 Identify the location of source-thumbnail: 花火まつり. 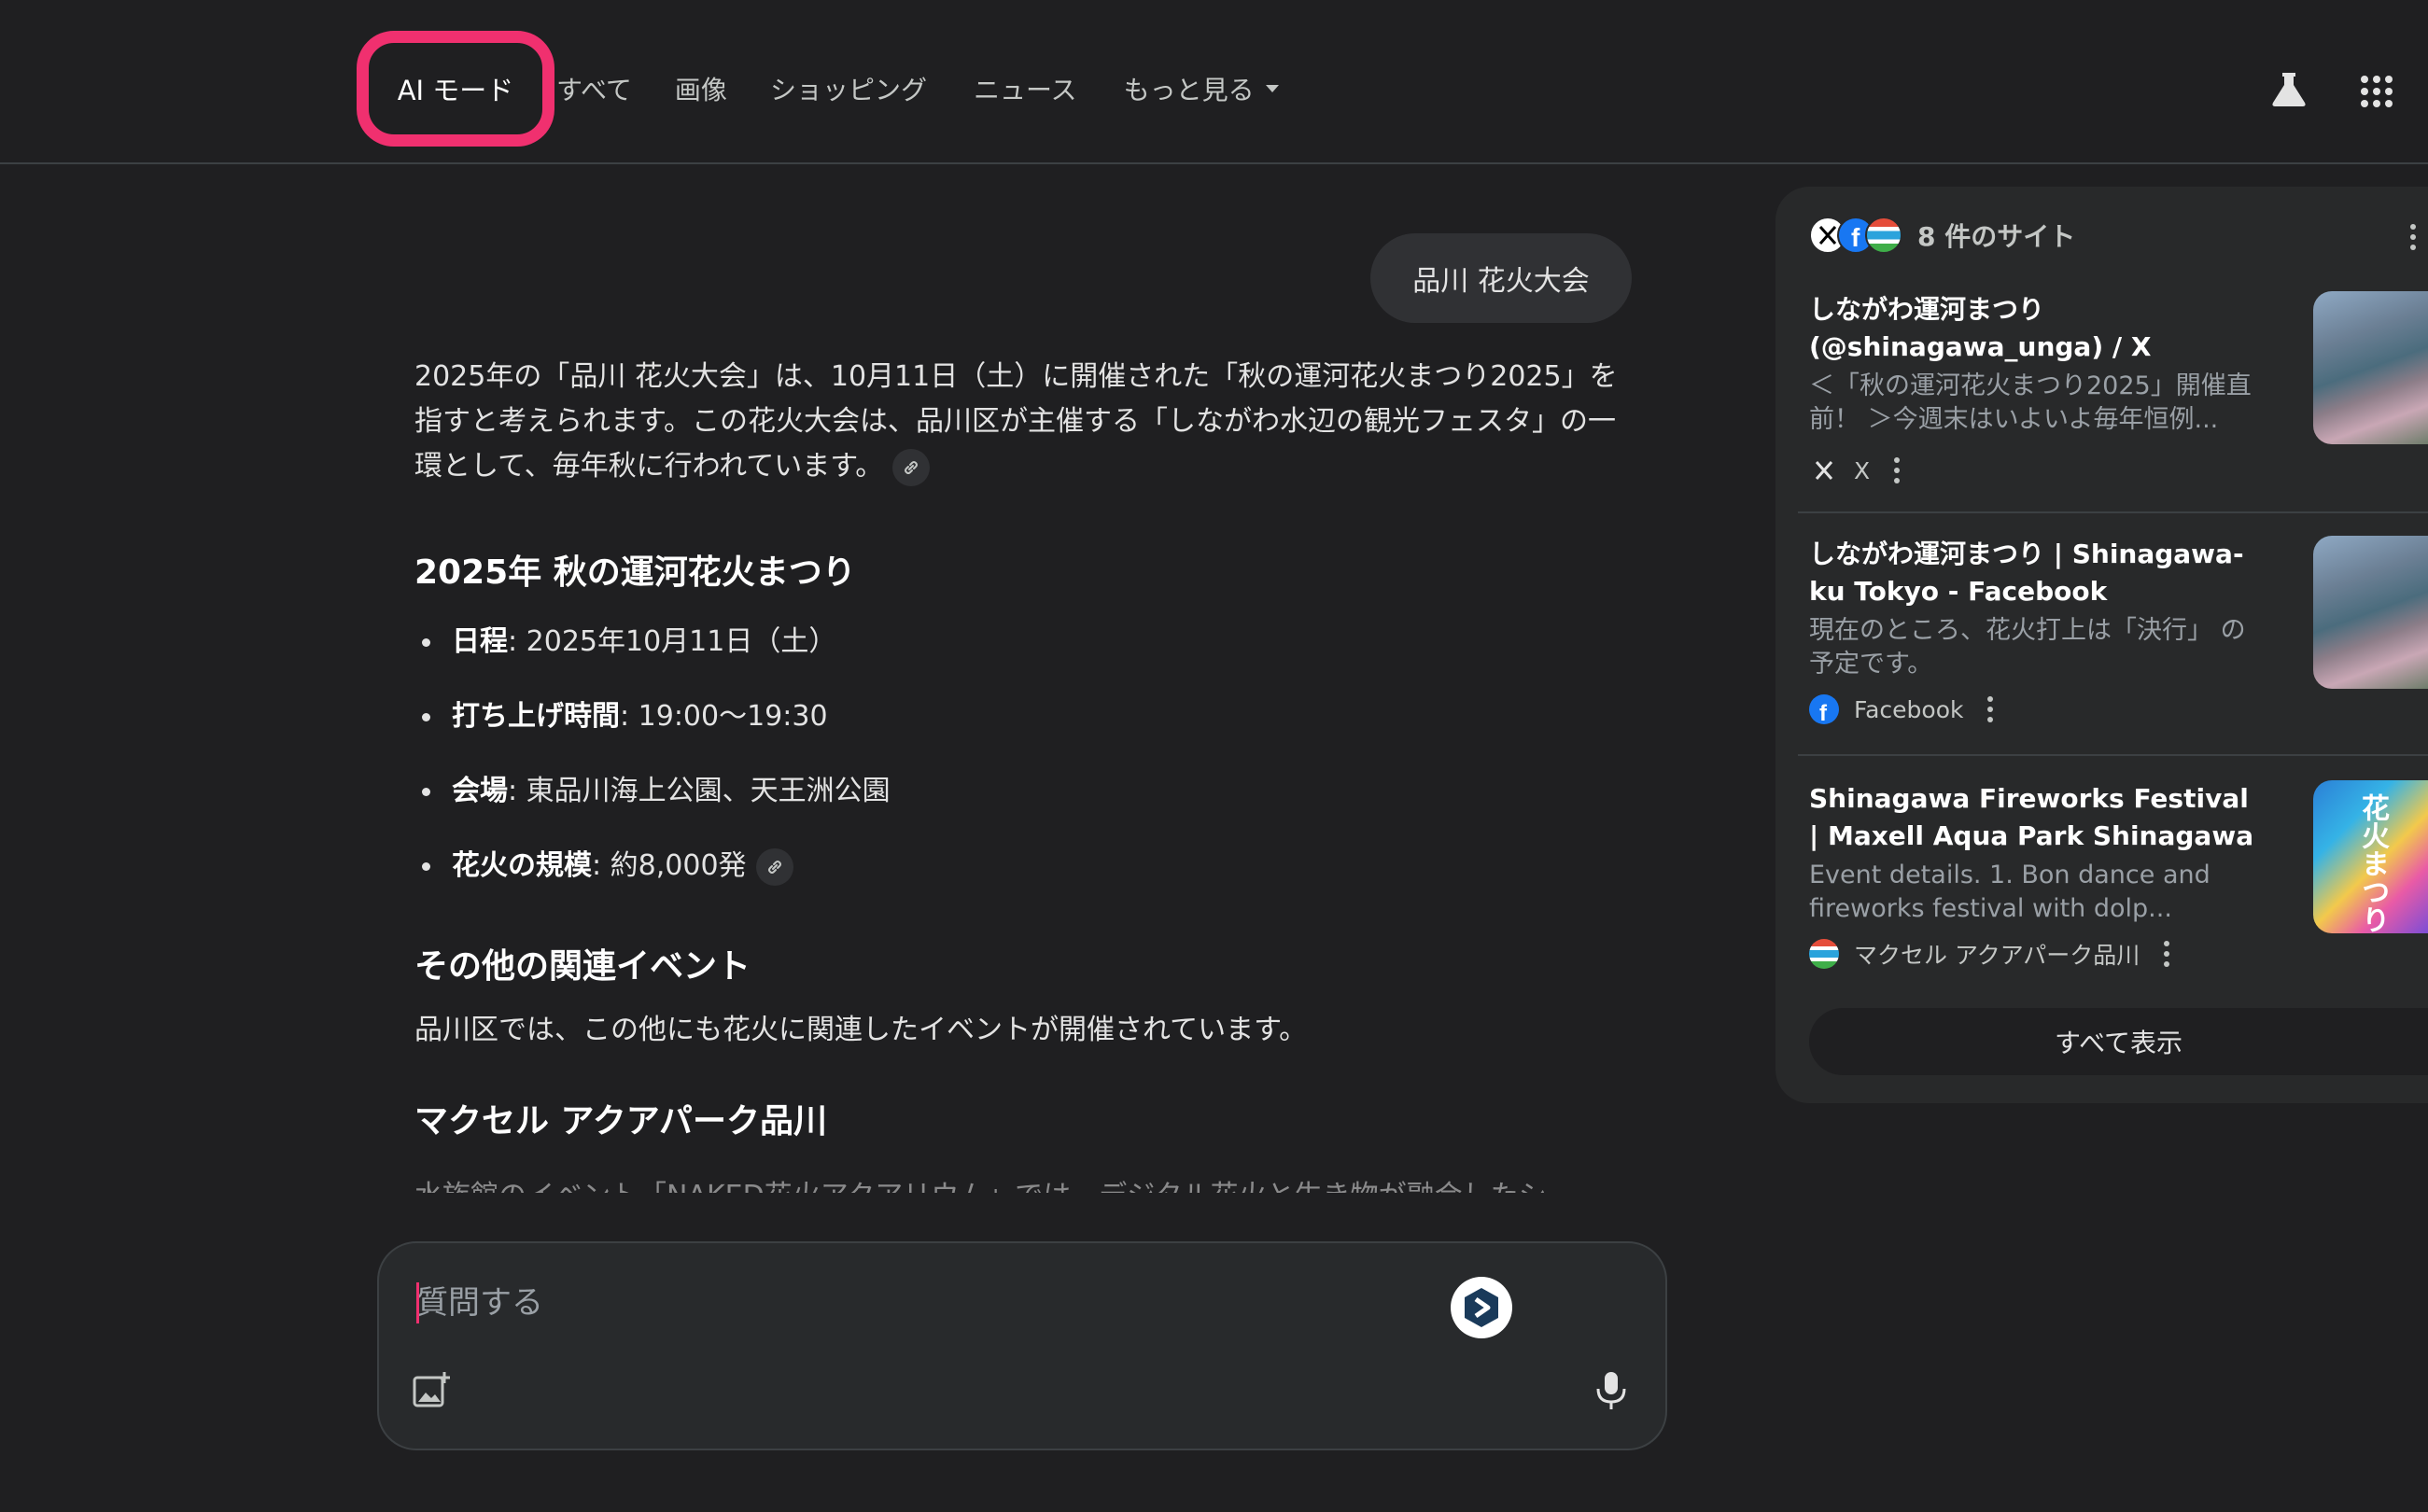
(2370, 856).